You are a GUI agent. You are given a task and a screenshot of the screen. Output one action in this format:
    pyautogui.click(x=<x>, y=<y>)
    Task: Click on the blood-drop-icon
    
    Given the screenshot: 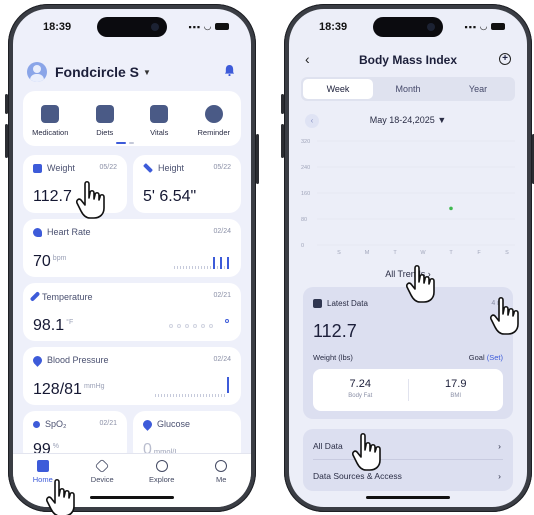 What is the action you would take?
    pyautogui.click(x=37, y=360)
    